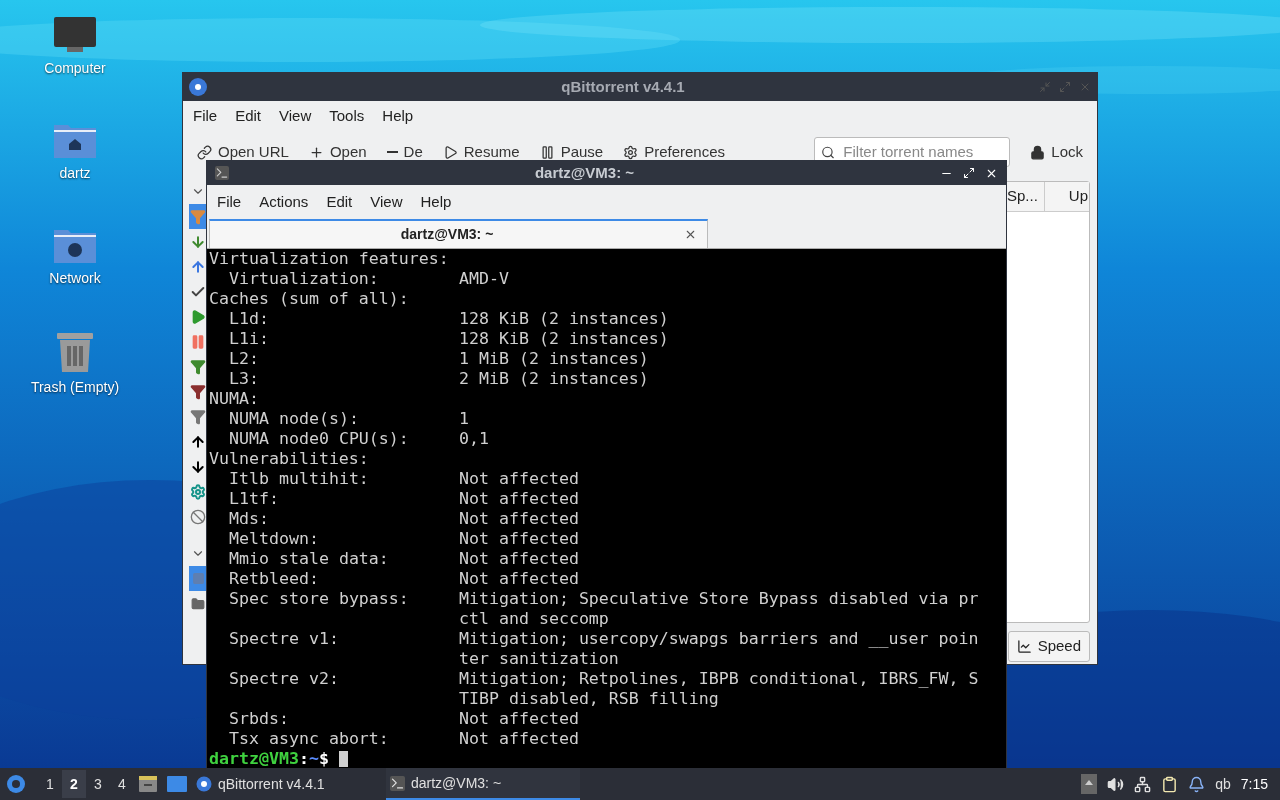 The image size is (1280, 800). What do you see at coordinates (148, 784) in the screenshot?
I see `file-manager-icon` at bounding box center [148, 784].